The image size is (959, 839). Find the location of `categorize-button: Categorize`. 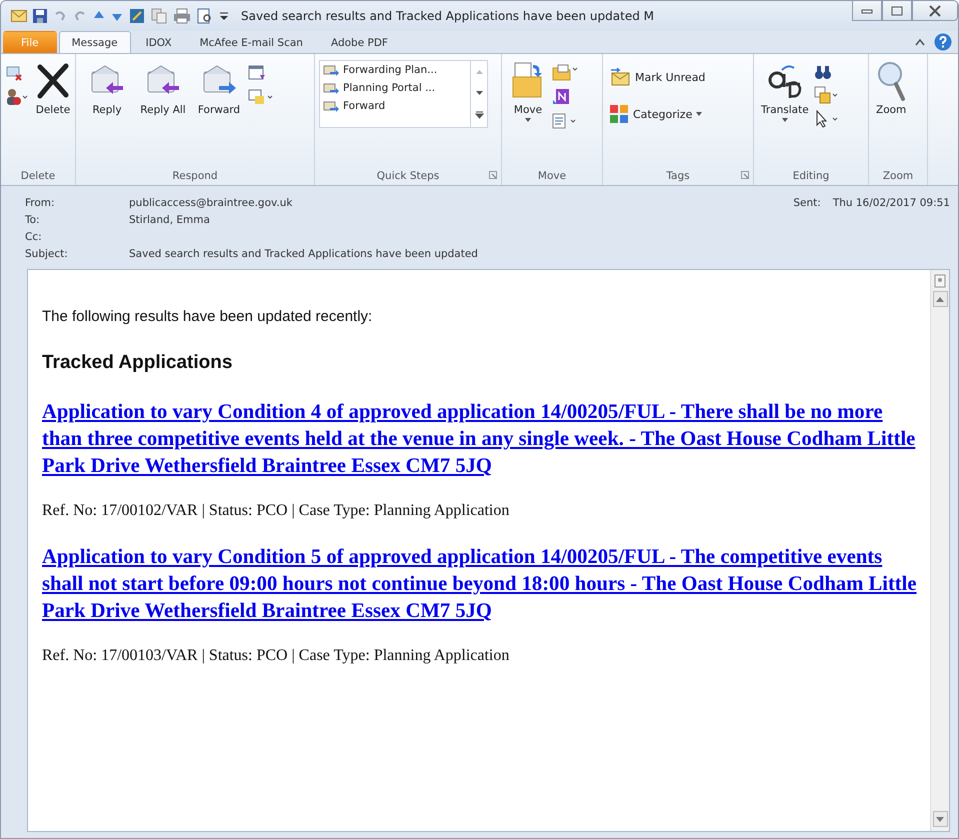

categorize-button: Categorize is located at coordinates (655, 114).